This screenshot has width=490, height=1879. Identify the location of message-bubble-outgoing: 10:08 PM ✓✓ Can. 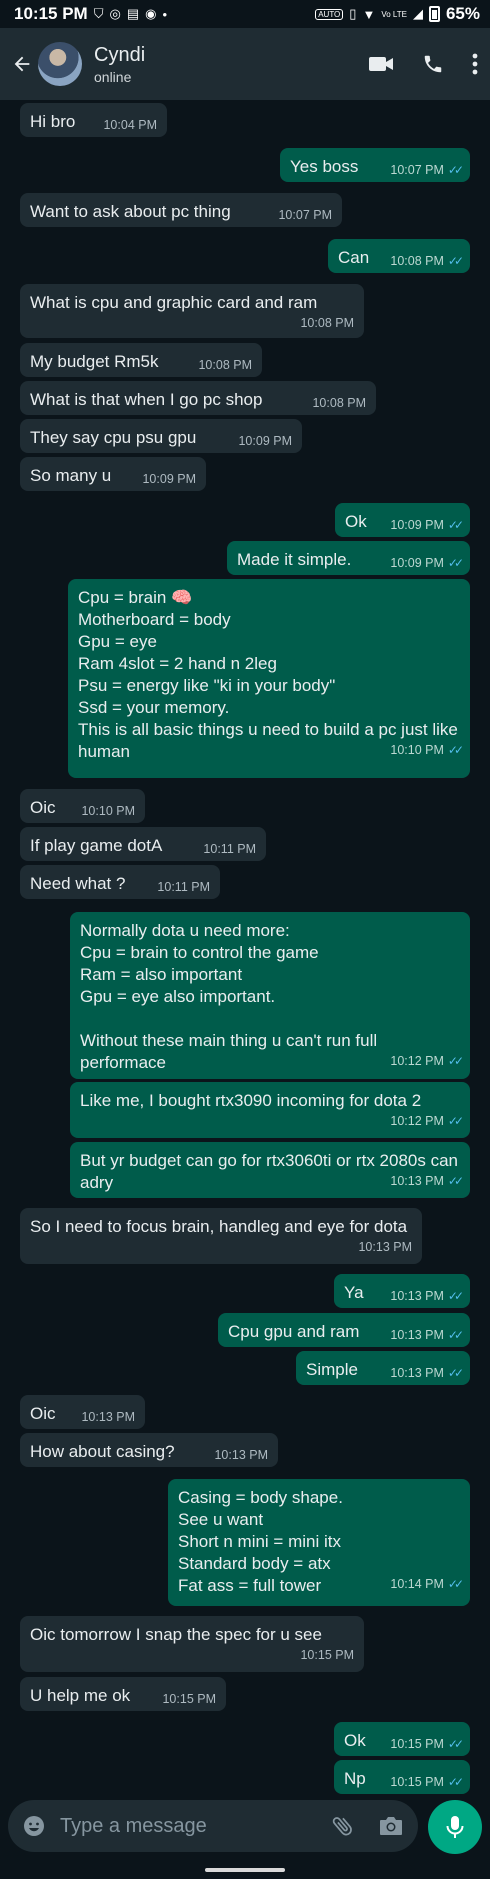
(399, 256).